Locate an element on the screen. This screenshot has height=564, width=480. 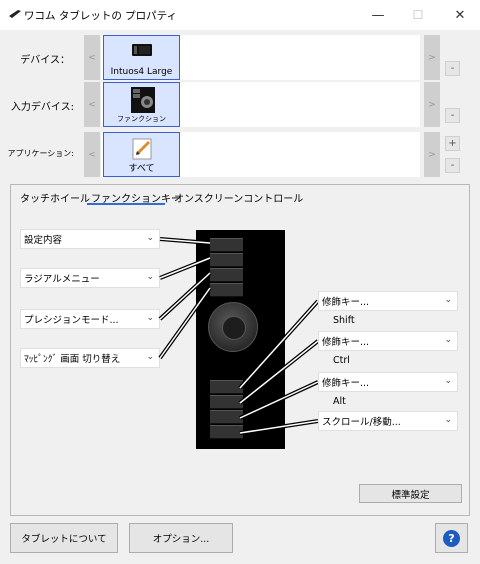
key-connector-lines is located at coordinates (239, 336).